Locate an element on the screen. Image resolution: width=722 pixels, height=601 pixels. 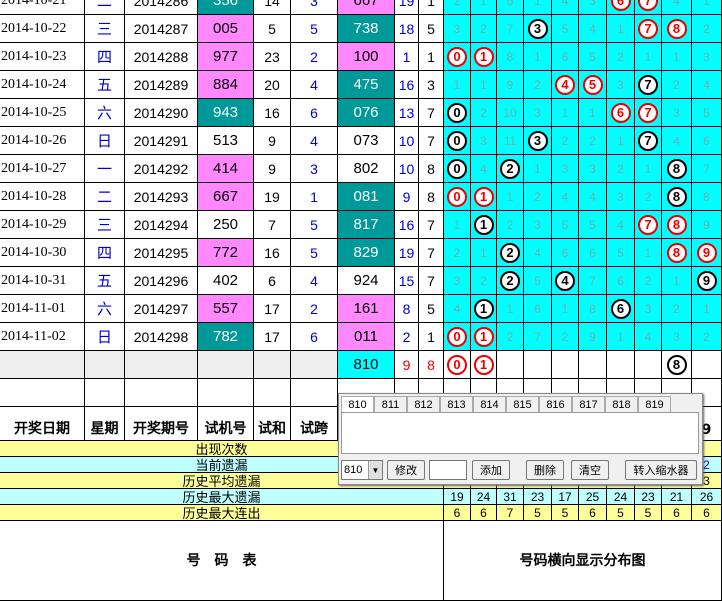
number-input is located at coordinates (448, 470).